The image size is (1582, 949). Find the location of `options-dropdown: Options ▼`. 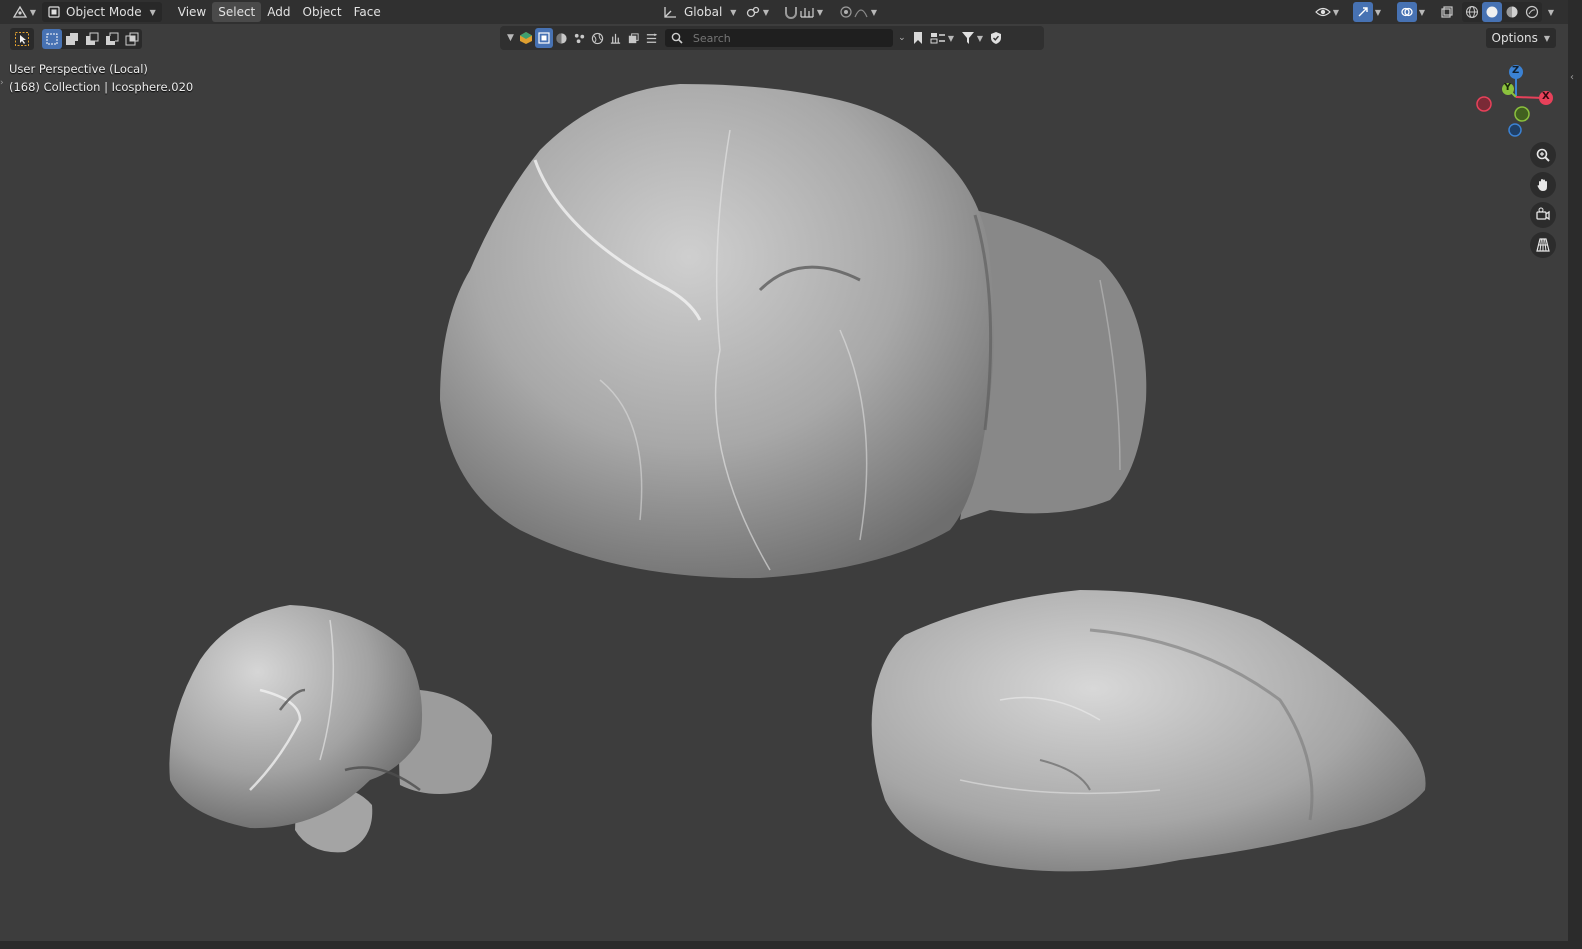

options-dropdown: Options ▼ is located at coordinates (1520, 38).